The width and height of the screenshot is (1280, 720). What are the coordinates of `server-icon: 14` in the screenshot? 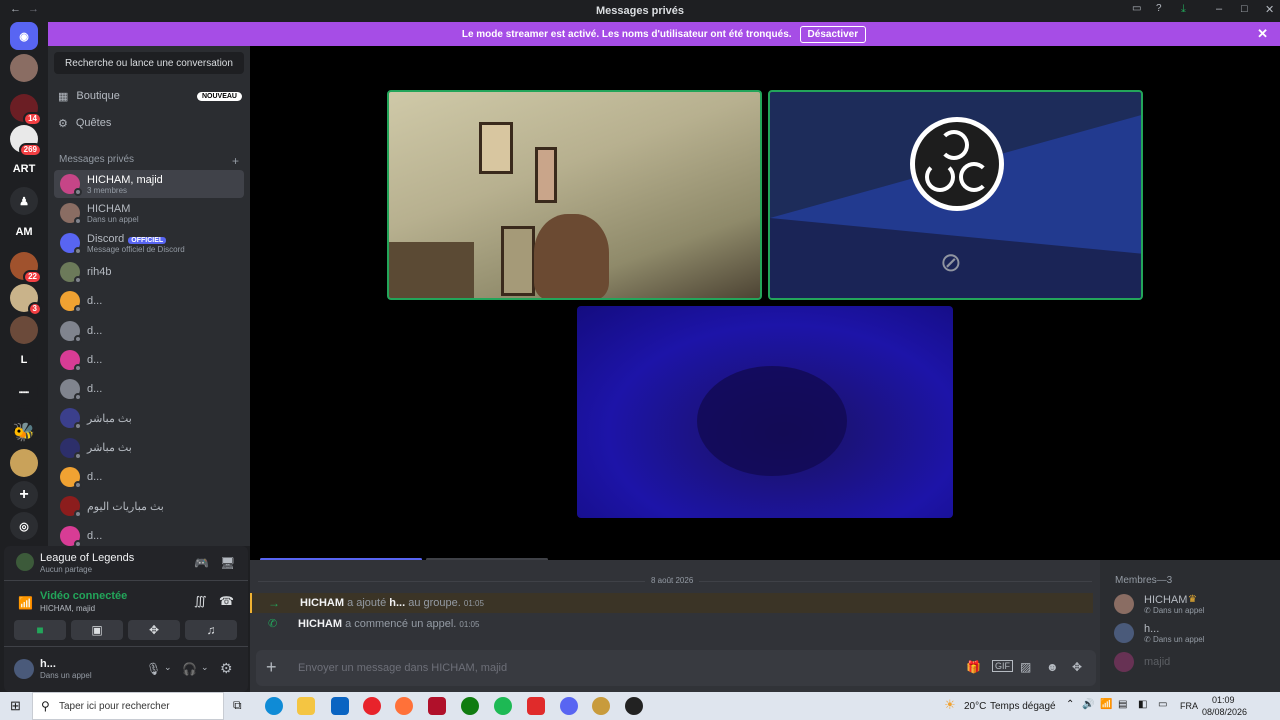 It's located at (26, 110).